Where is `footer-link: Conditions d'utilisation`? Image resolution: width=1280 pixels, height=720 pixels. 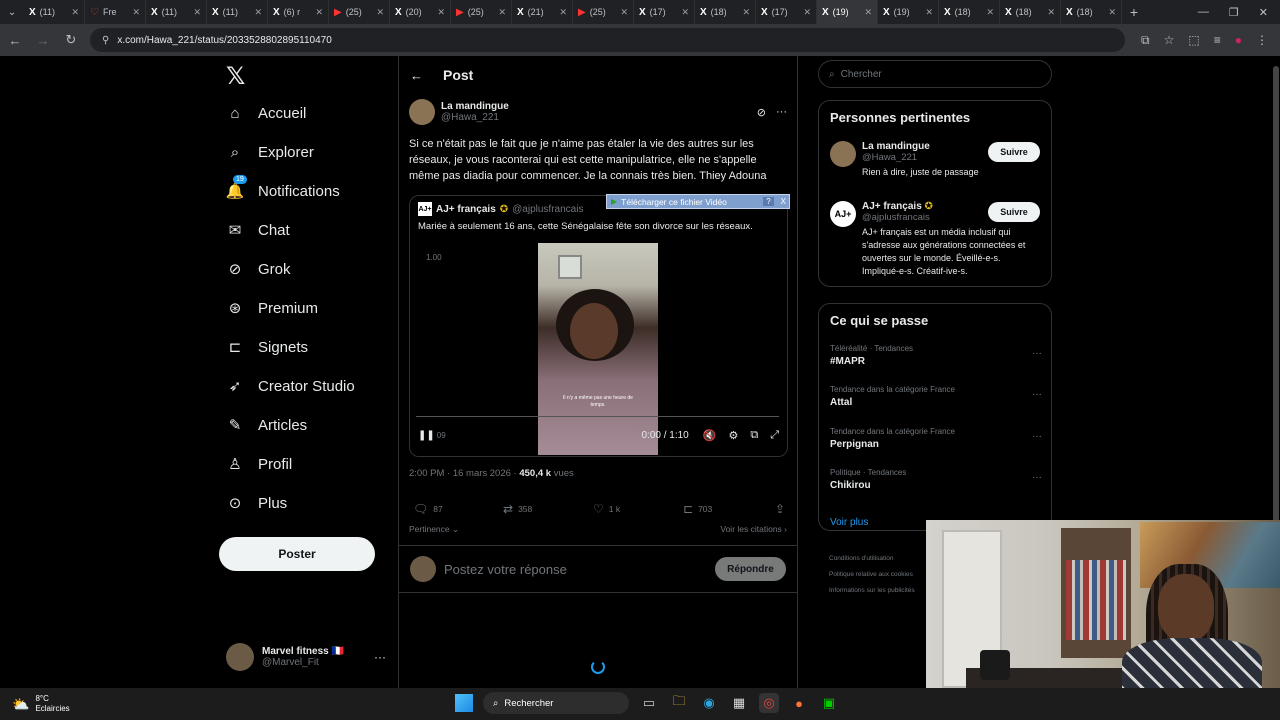 footer-link: Conditions d'utilisation is located at coordinates (872, 559).